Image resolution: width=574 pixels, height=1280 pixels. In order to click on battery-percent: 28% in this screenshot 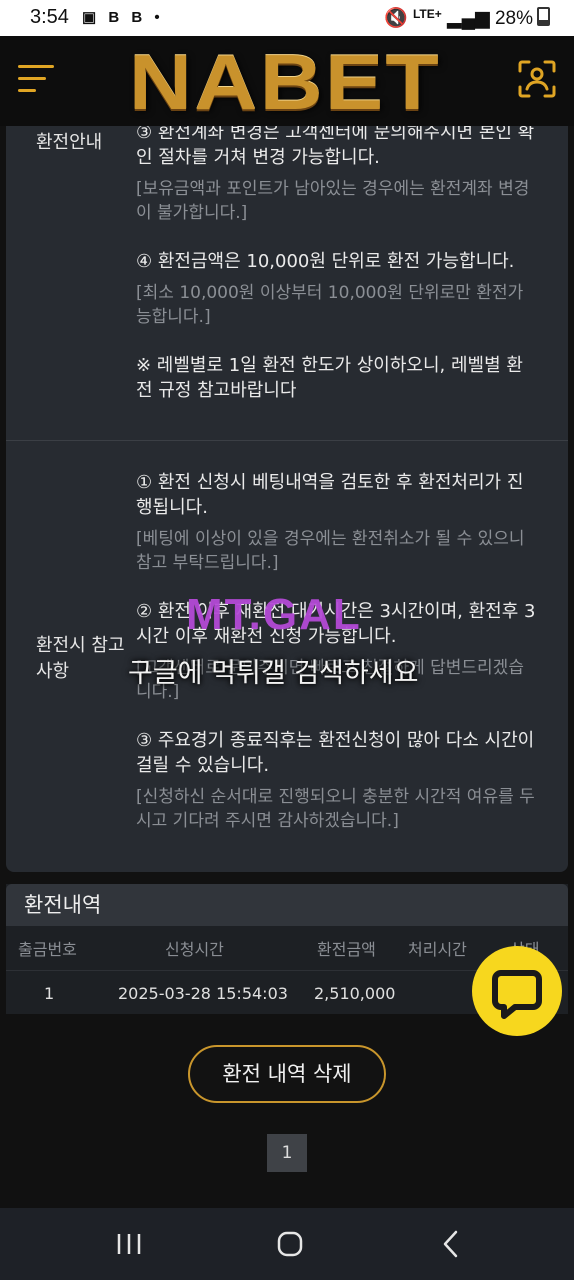, I will do `click(513, 18)`.